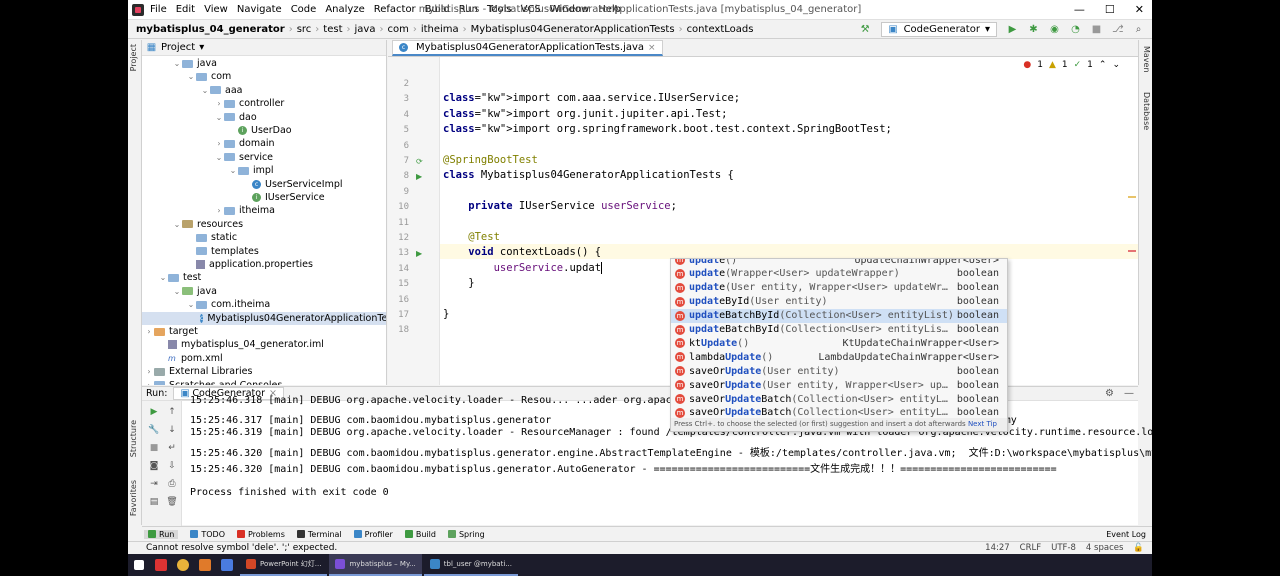 Image resolution: width=1280 pixels, height=576 pixels. Describe the element at coordinates (523, 267) in the screenshot. I see `code-line: userService.updat` at that location.